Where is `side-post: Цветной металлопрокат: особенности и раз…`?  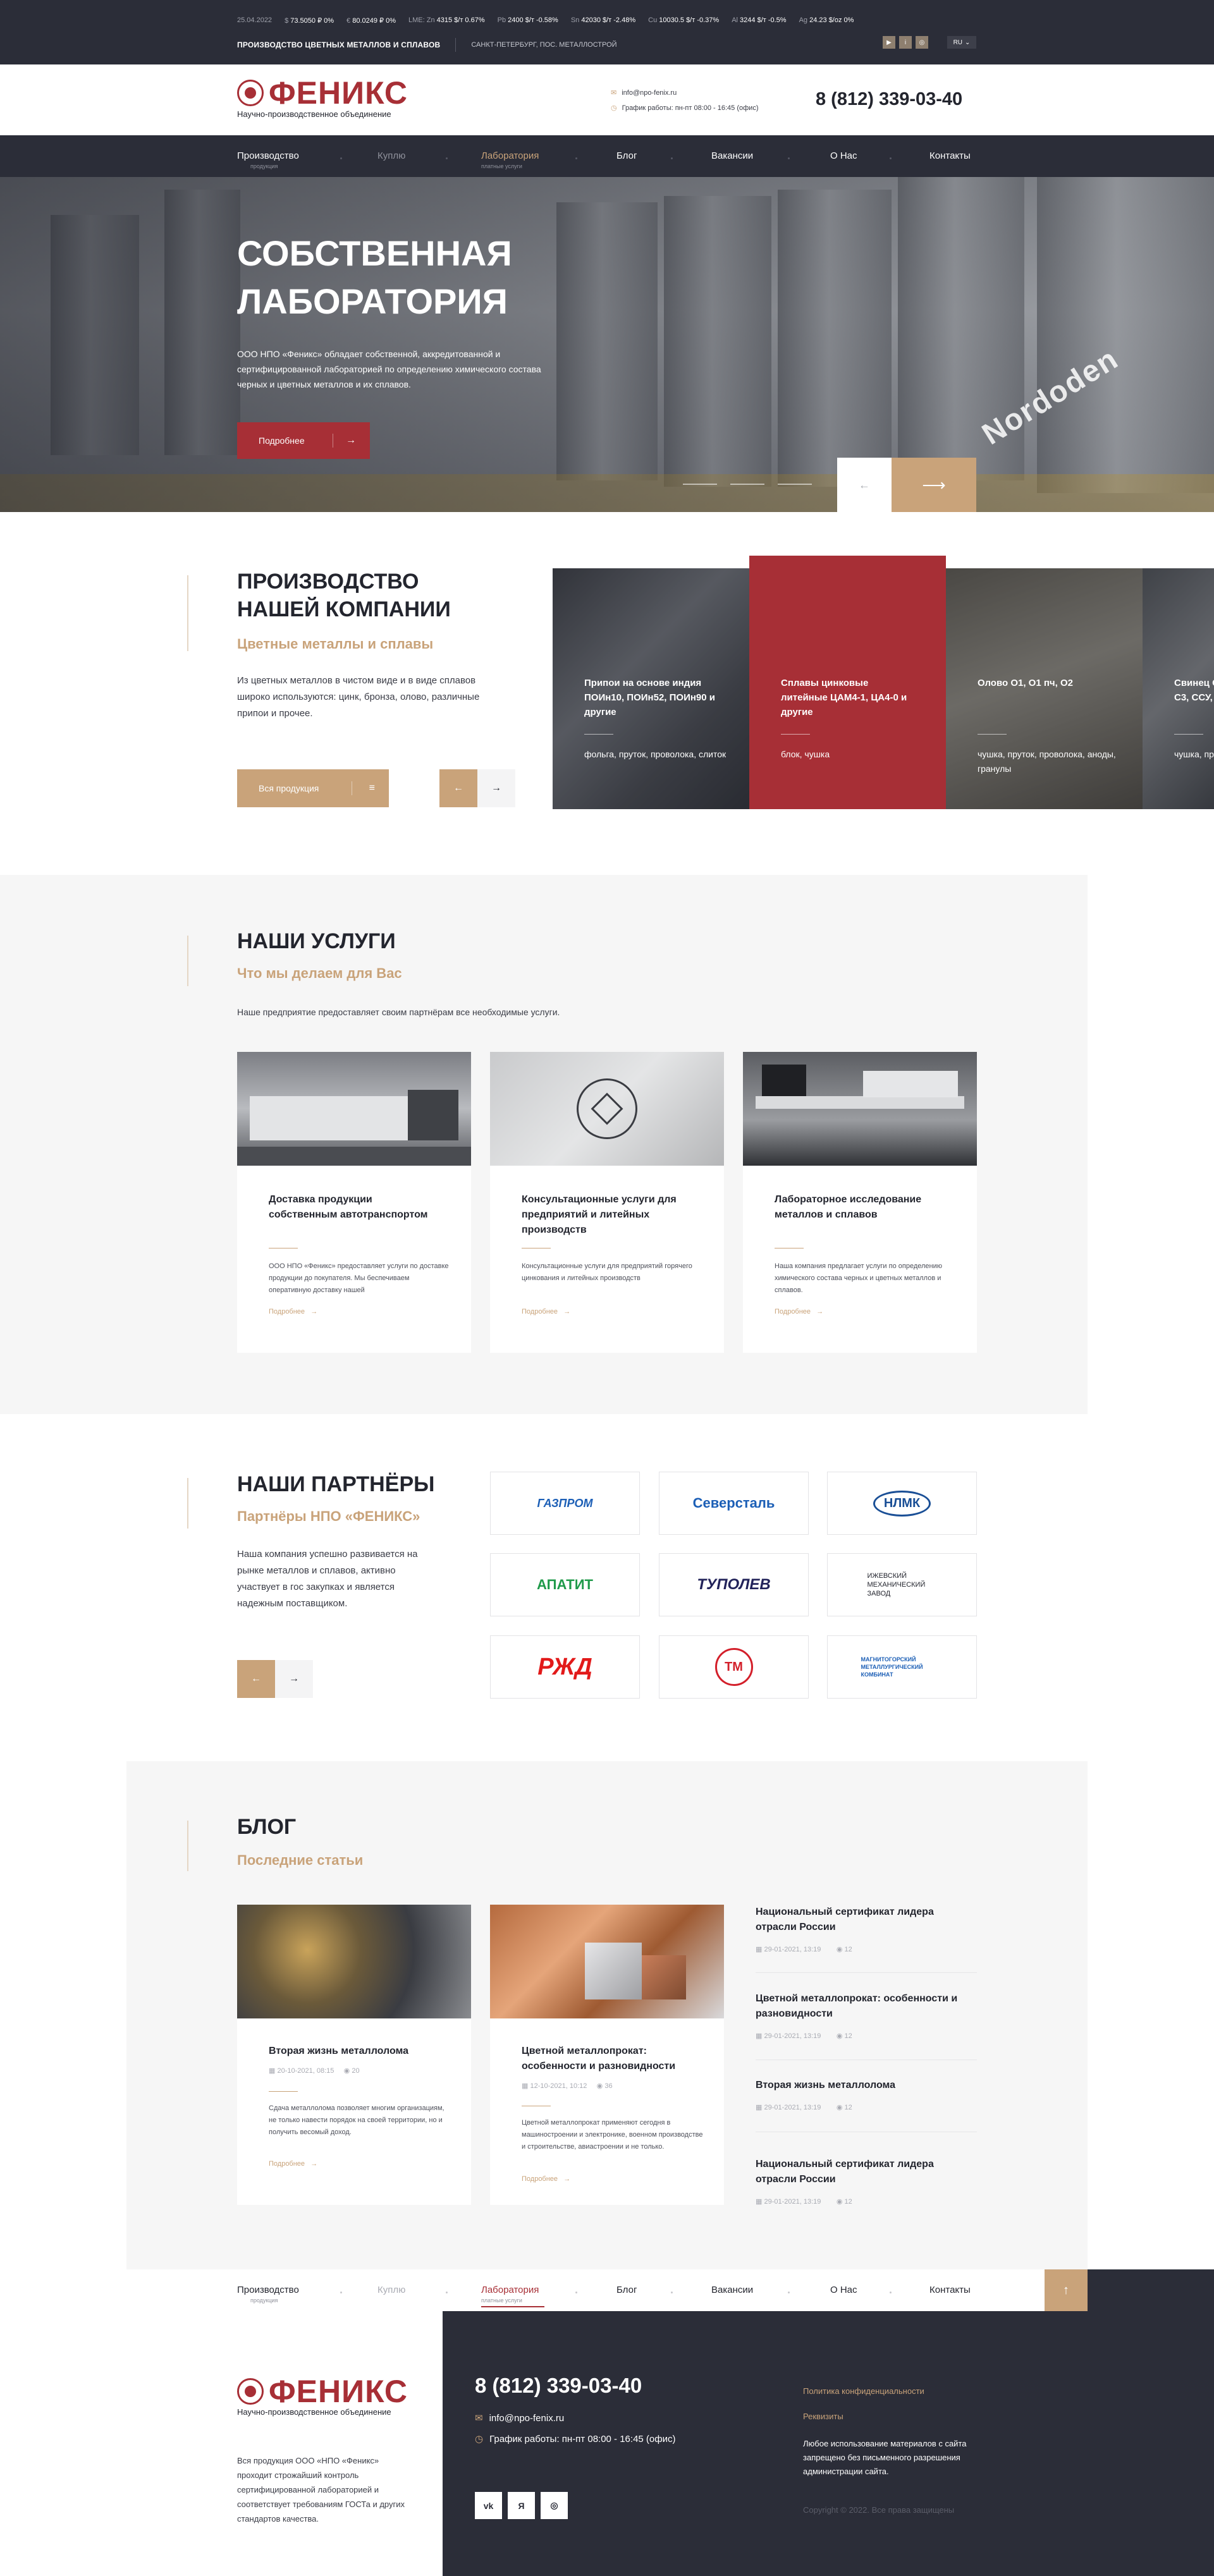
side-post: Цветной металлопрокат: особенности и раз… is located at coordinates (867, 2015).